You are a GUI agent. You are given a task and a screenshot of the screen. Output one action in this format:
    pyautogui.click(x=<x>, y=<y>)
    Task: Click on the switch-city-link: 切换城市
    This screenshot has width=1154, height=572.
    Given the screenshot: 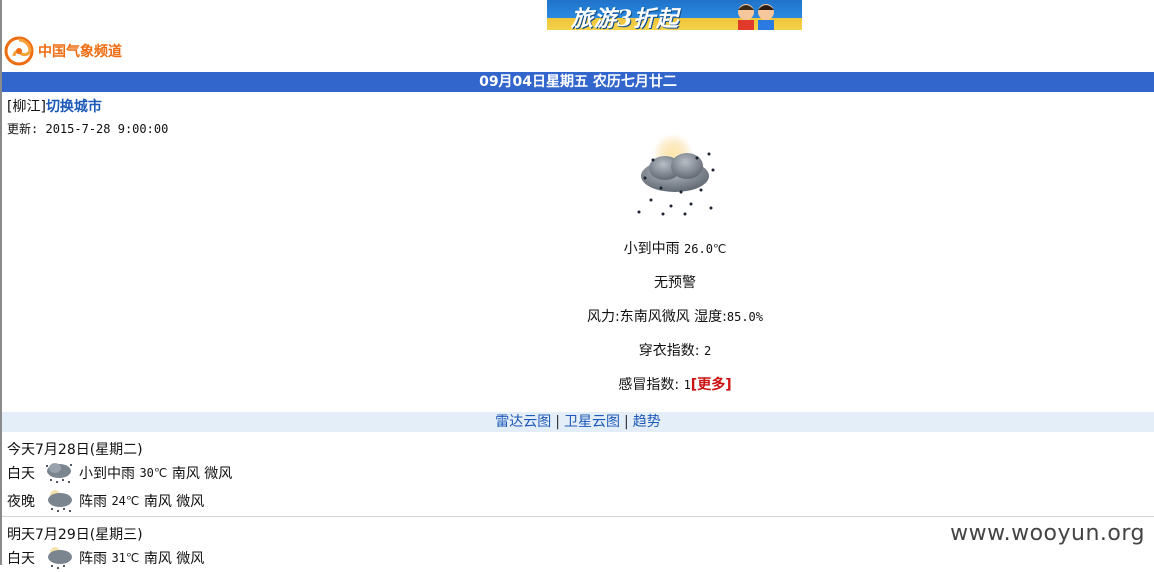 What is the action you would take?
    pyautogui.click(x=74, y=107)
    